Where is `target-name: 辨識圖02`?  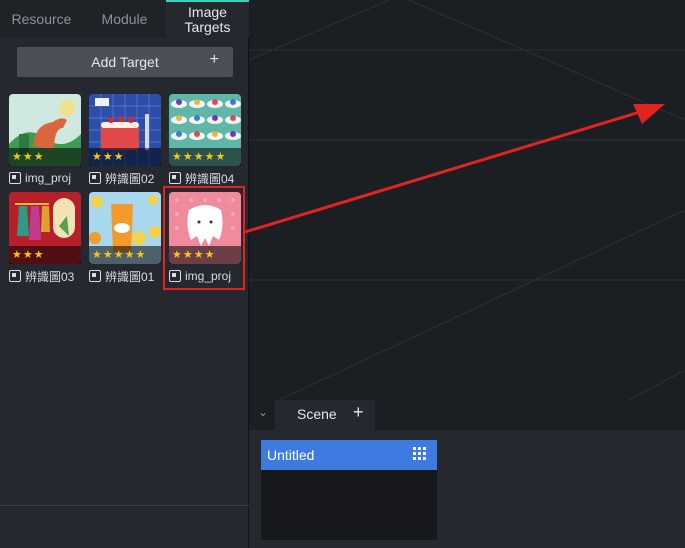 target-name: 辨識圖02 is located at coordinates (130, 178).